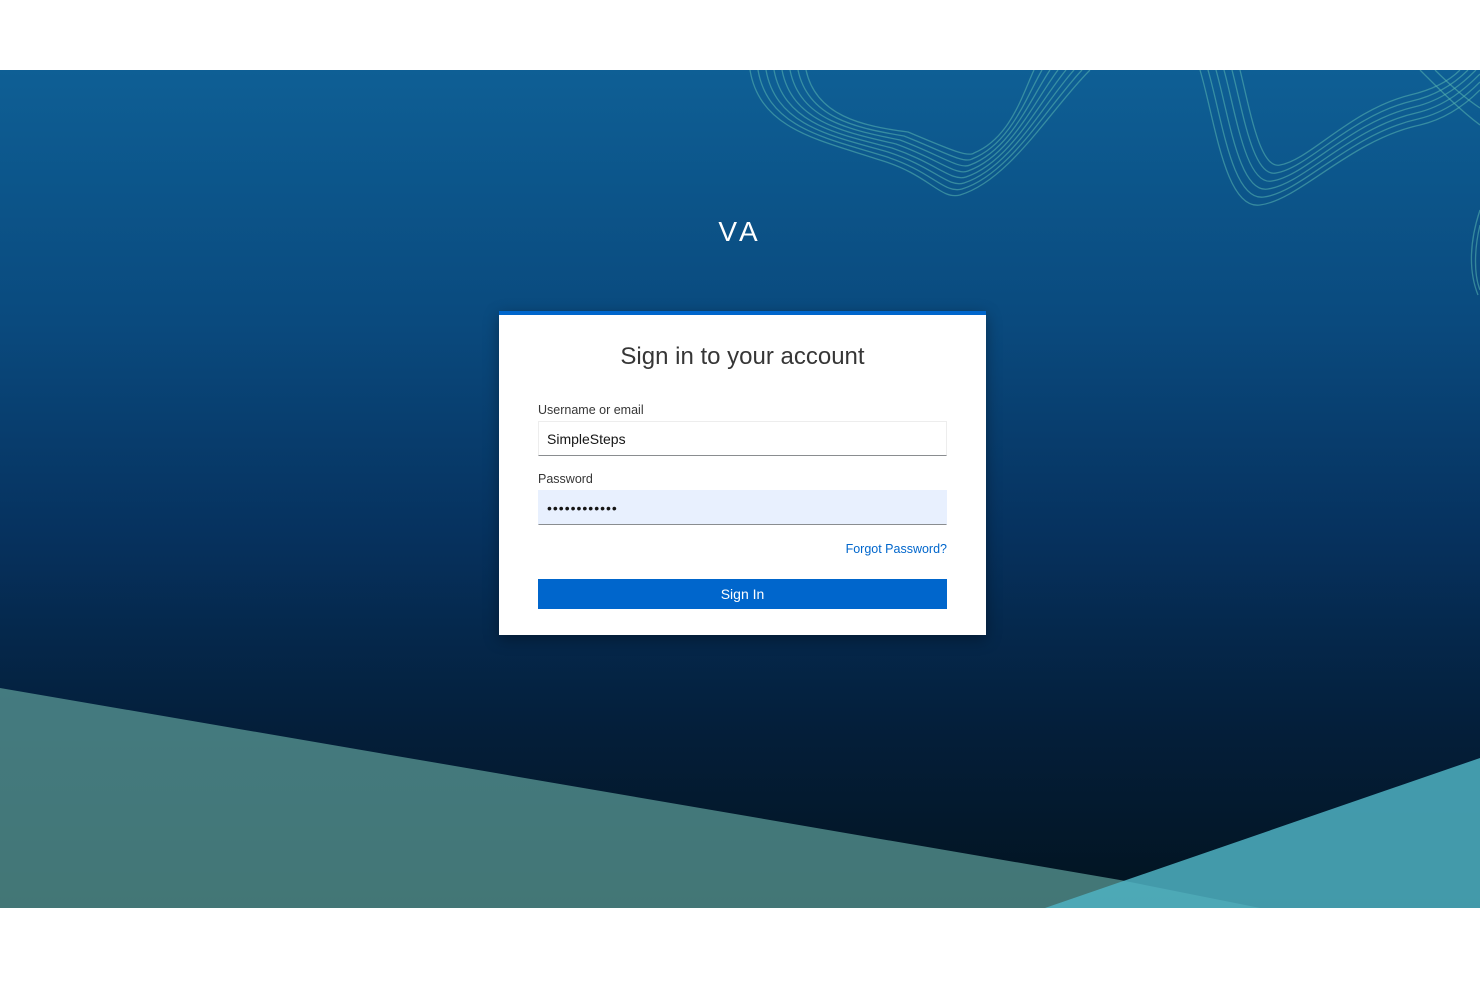  Describe the element at coordinates (1114, 183) in the screenshot. I see `wave-lines-group` at that location.